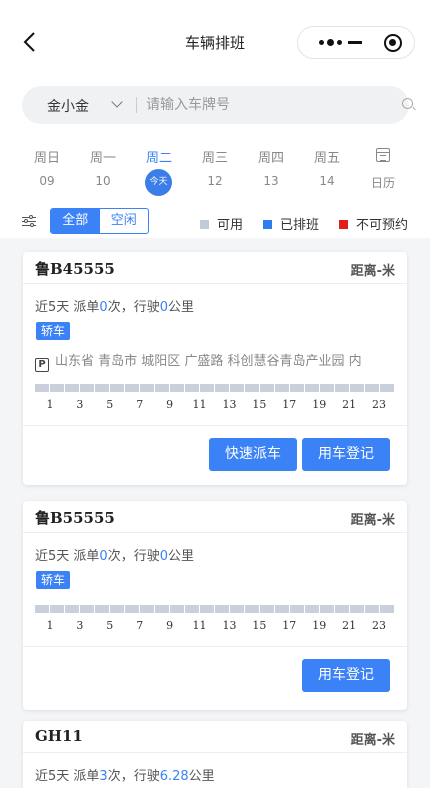  I want to click on card-footer: 快速派车 用车登记, so click(215, 455).